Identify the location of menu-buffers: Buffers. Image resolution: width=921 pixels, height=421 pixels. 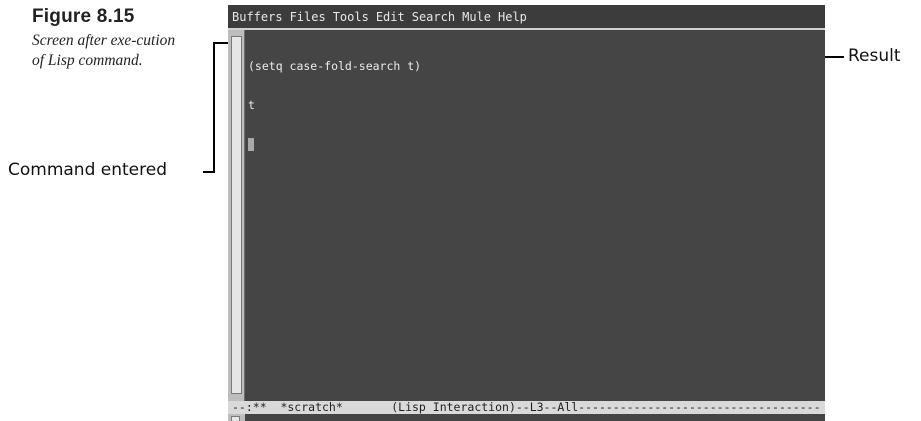
(257, 17).